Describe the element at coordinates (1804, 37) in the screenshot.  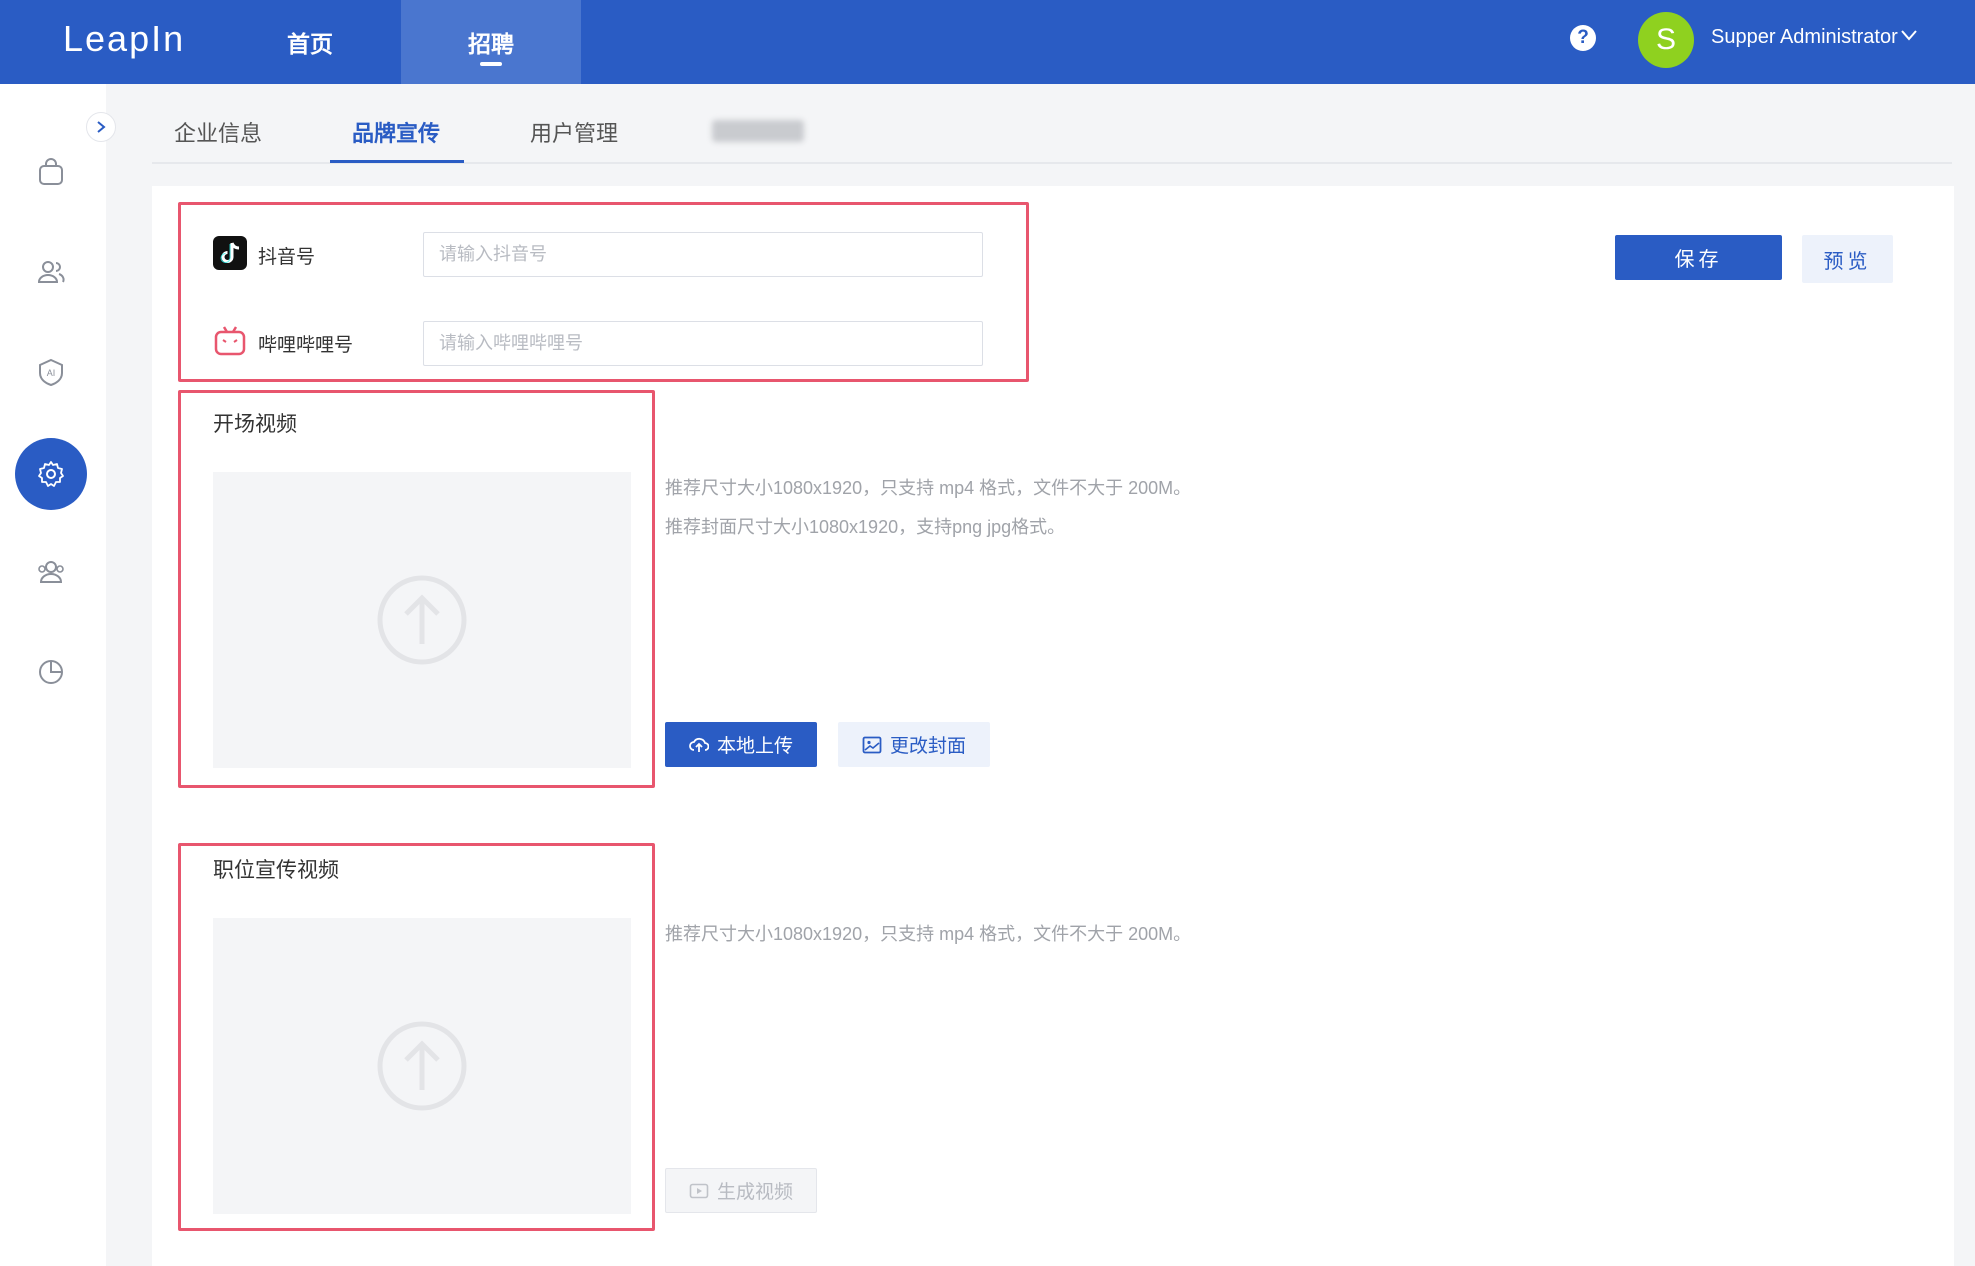
I see `user-name: Supper Administrator` at that location.